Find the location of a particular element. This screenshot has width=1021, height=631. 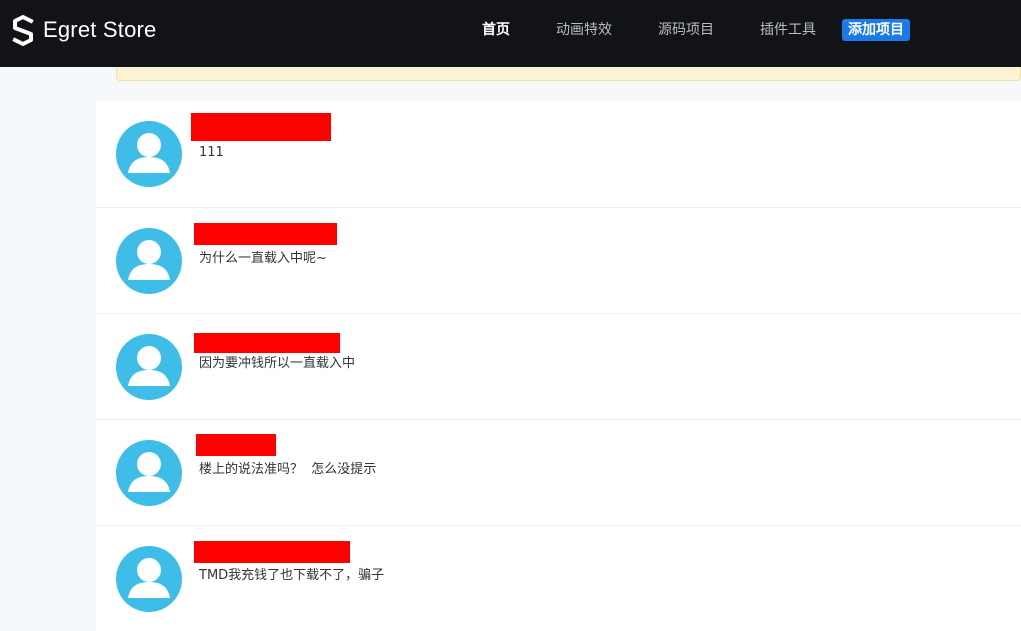

main-nav: 首页 动画特效 源码项目 插件工具 添加项目 is located at coordinates (690, 30).